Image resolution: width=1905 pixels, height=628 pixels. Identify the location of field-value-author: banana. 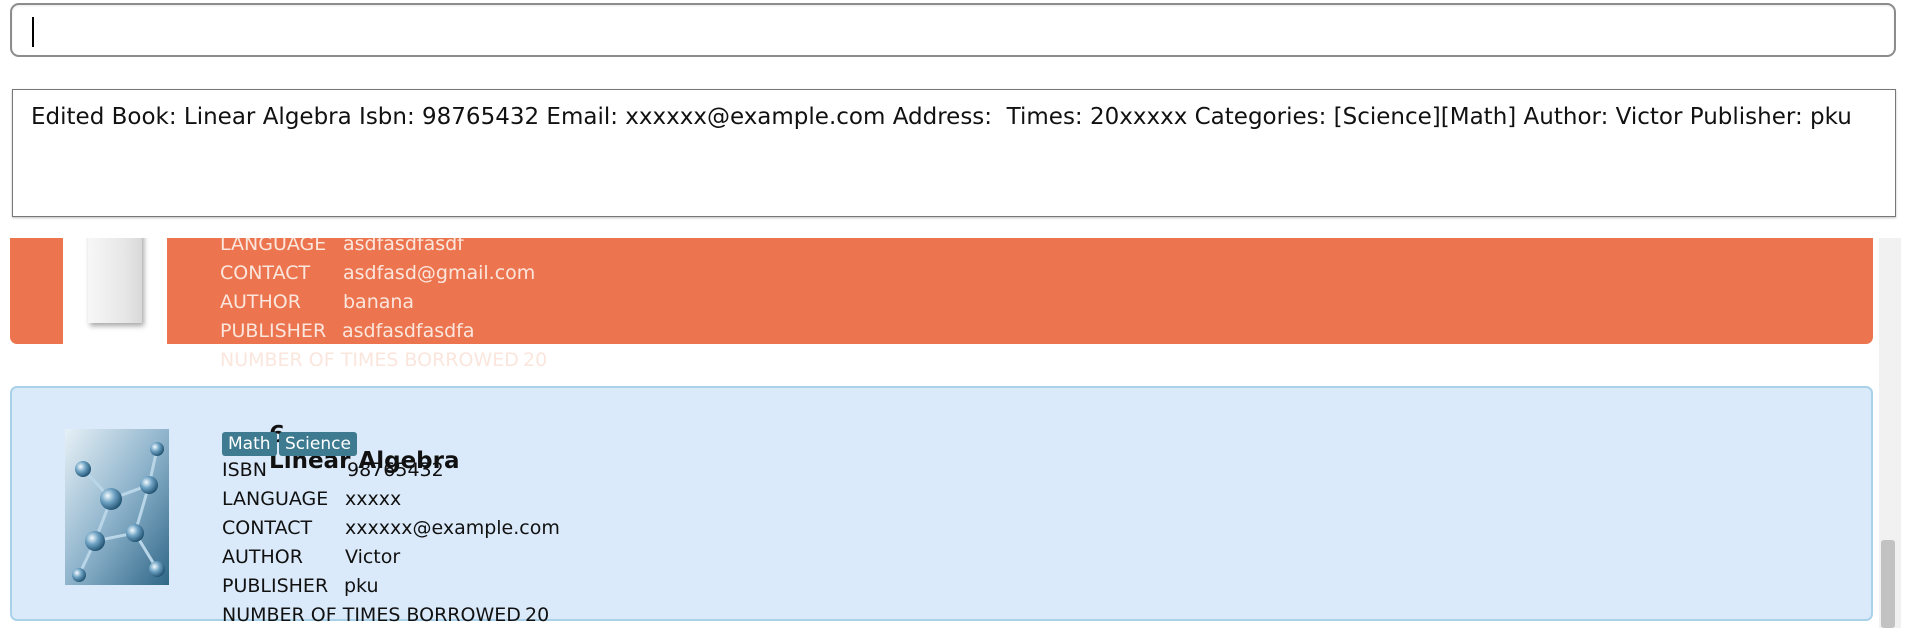
(379, 302).